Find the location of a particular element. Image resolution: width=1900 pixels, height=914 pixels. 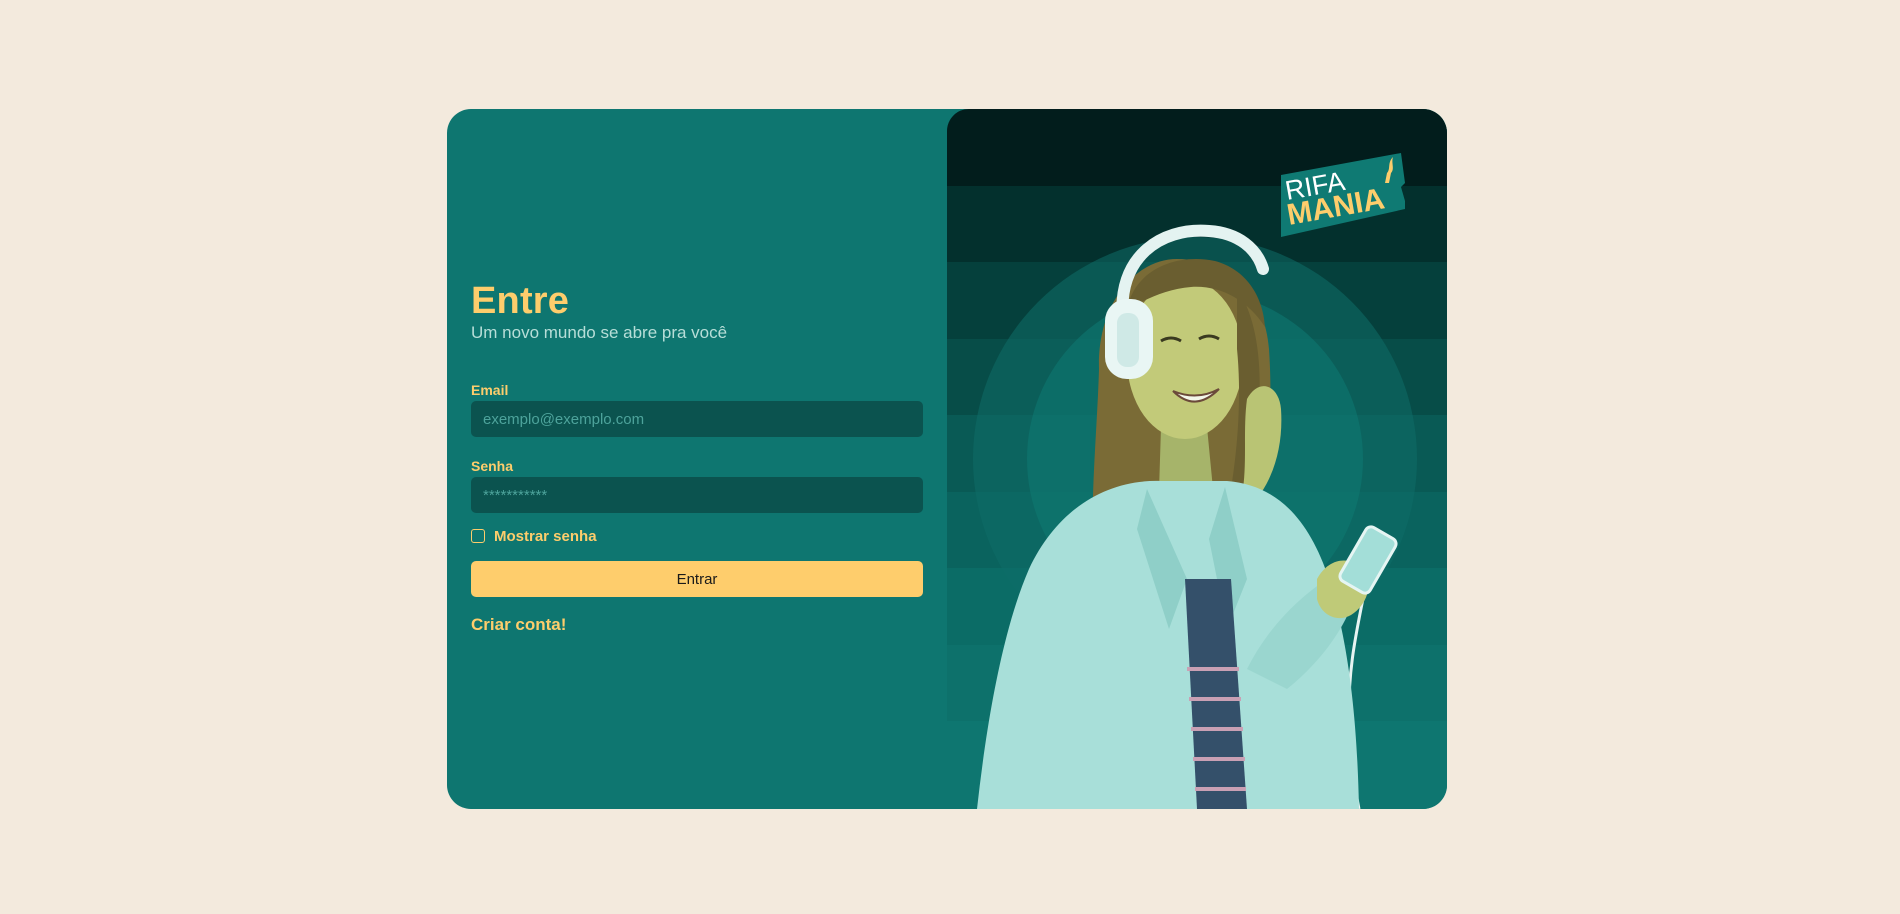

login-submit-button: Entrar is located at coordinates (697, 579).